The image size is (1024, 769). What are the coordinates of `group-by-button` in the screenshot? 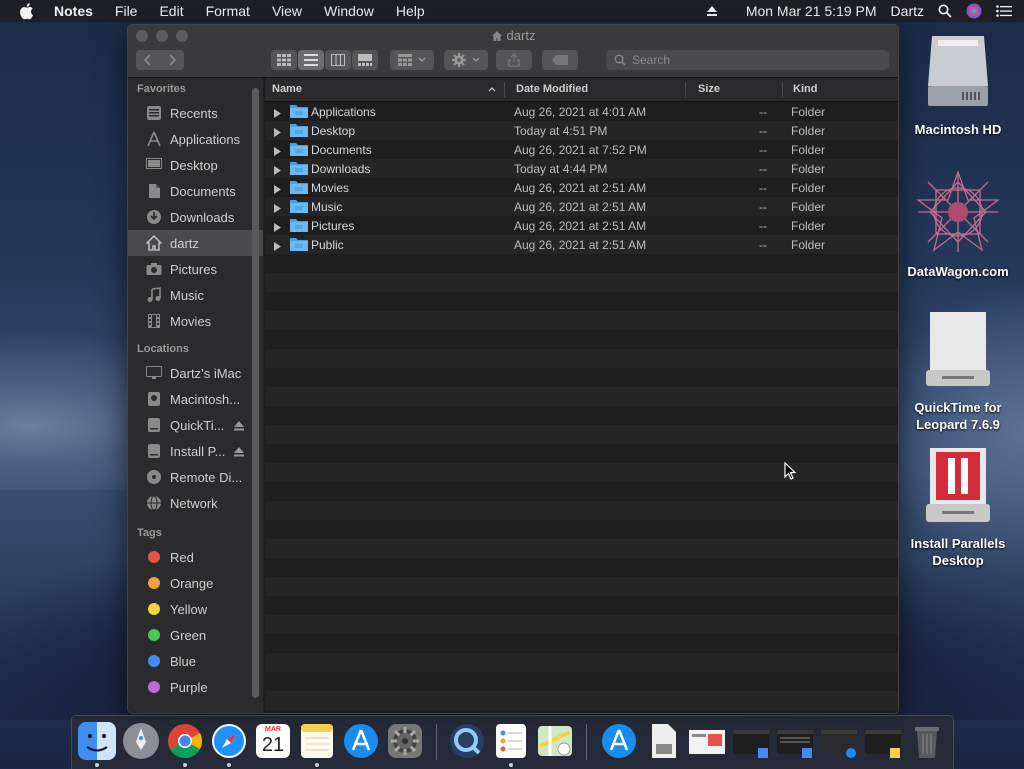 It's located at (412, 60).